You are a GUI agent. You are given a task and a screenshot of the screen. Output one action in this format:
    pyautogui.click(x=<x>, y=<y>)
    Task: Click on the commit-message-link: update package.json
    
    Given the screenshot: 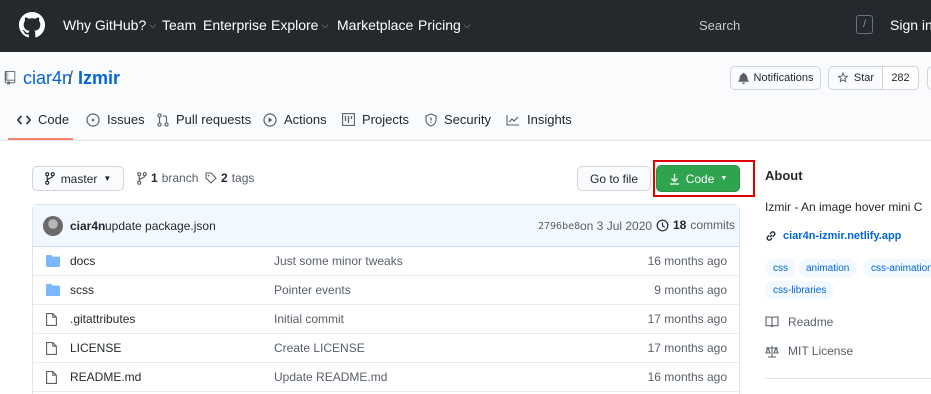 What is the action you would take?
    pyautogui.click(x=160, y=226)
    